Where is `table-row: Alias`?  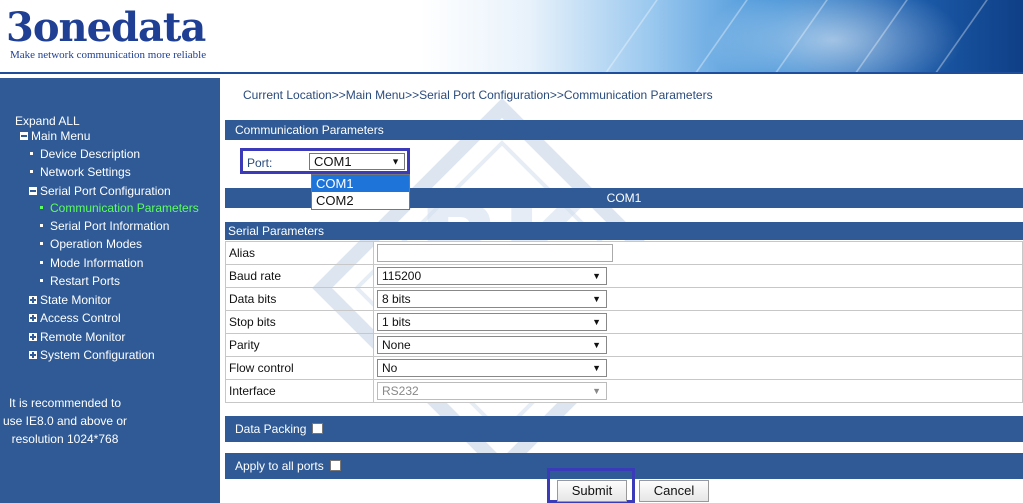 table-row: Alias is located at coordinates (624, 253).